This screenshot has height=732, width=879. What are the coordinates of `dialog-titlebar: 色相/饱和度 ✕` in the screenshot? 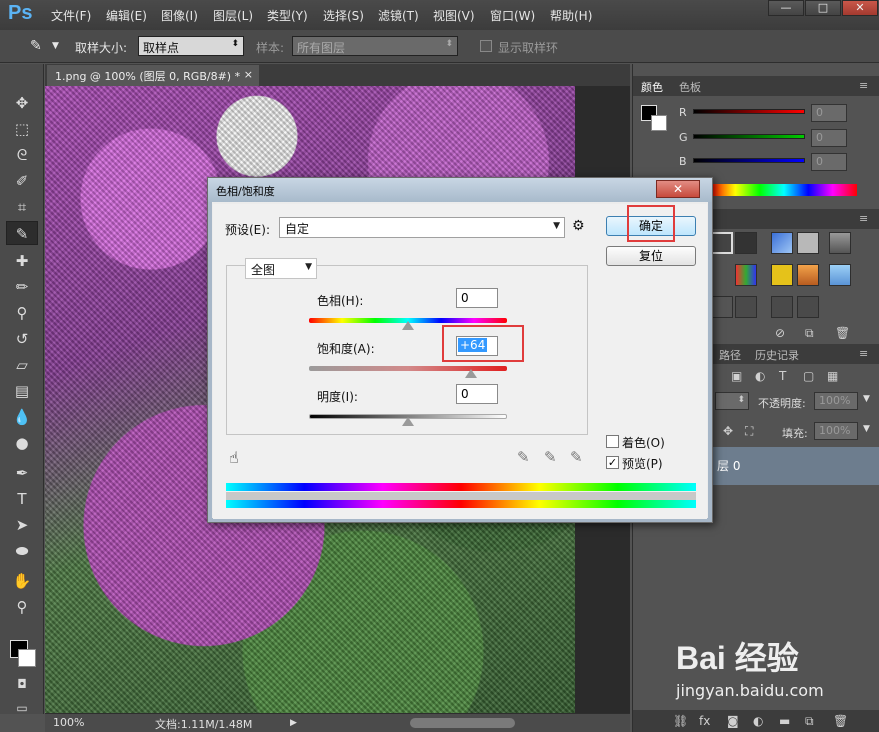 It's located at (460, 190).